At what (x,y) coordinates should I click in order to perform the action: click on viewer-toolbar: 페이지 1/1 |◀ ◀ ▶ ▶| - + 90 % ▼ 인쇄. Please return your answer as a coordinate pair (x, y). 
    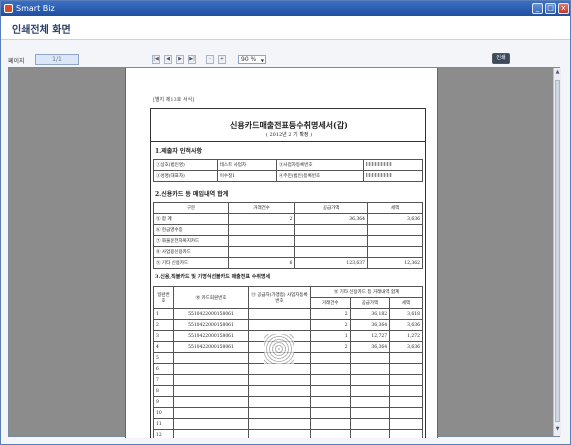
    Looking at the image, I should click on (285, 60).